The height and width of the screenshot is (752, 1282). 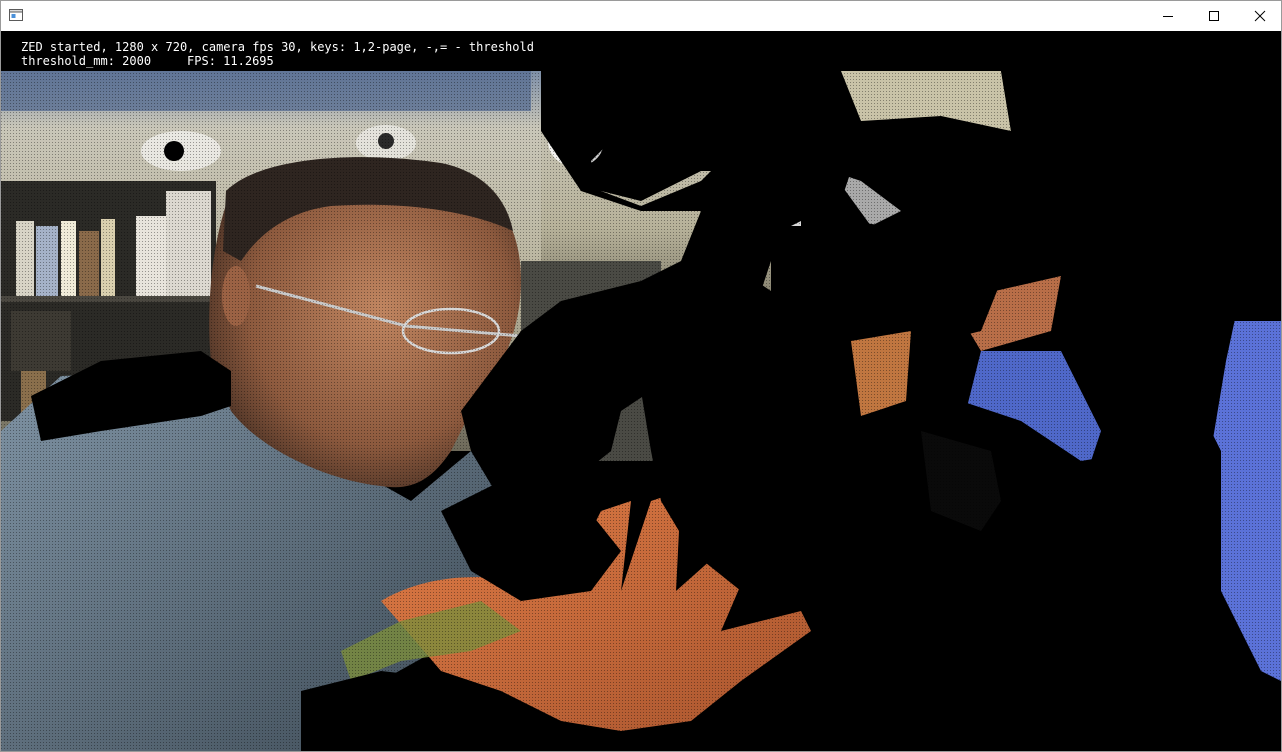 What do you see at coordinates (230, 61) in the screenshot?
I see `fps-readout: FPS: 11.2695` at bounding box center [230, 61].